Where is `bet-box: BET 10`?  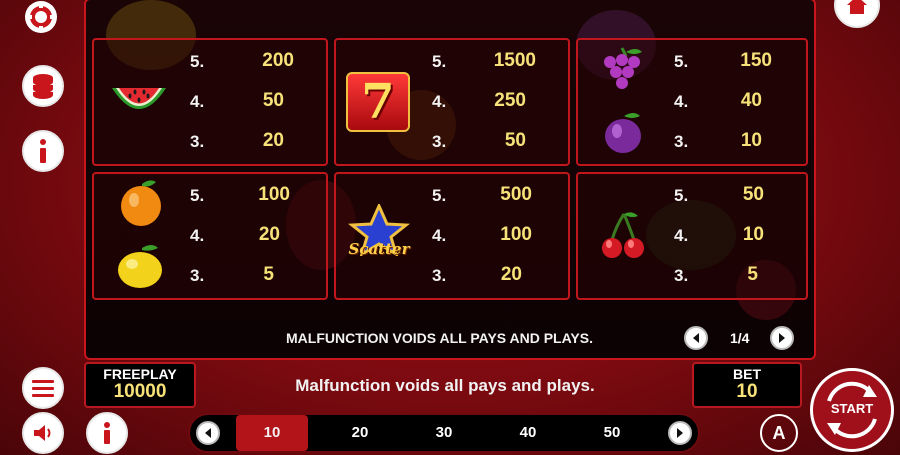
bet-box: BET 10 is located at coordinates (747, 385).